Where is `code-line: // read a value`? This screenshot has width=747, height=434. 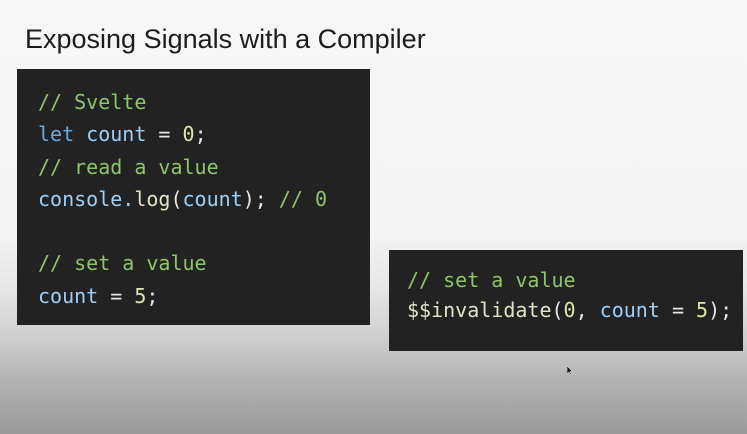 code-line: // read a value is located at coordinates (204, 167).